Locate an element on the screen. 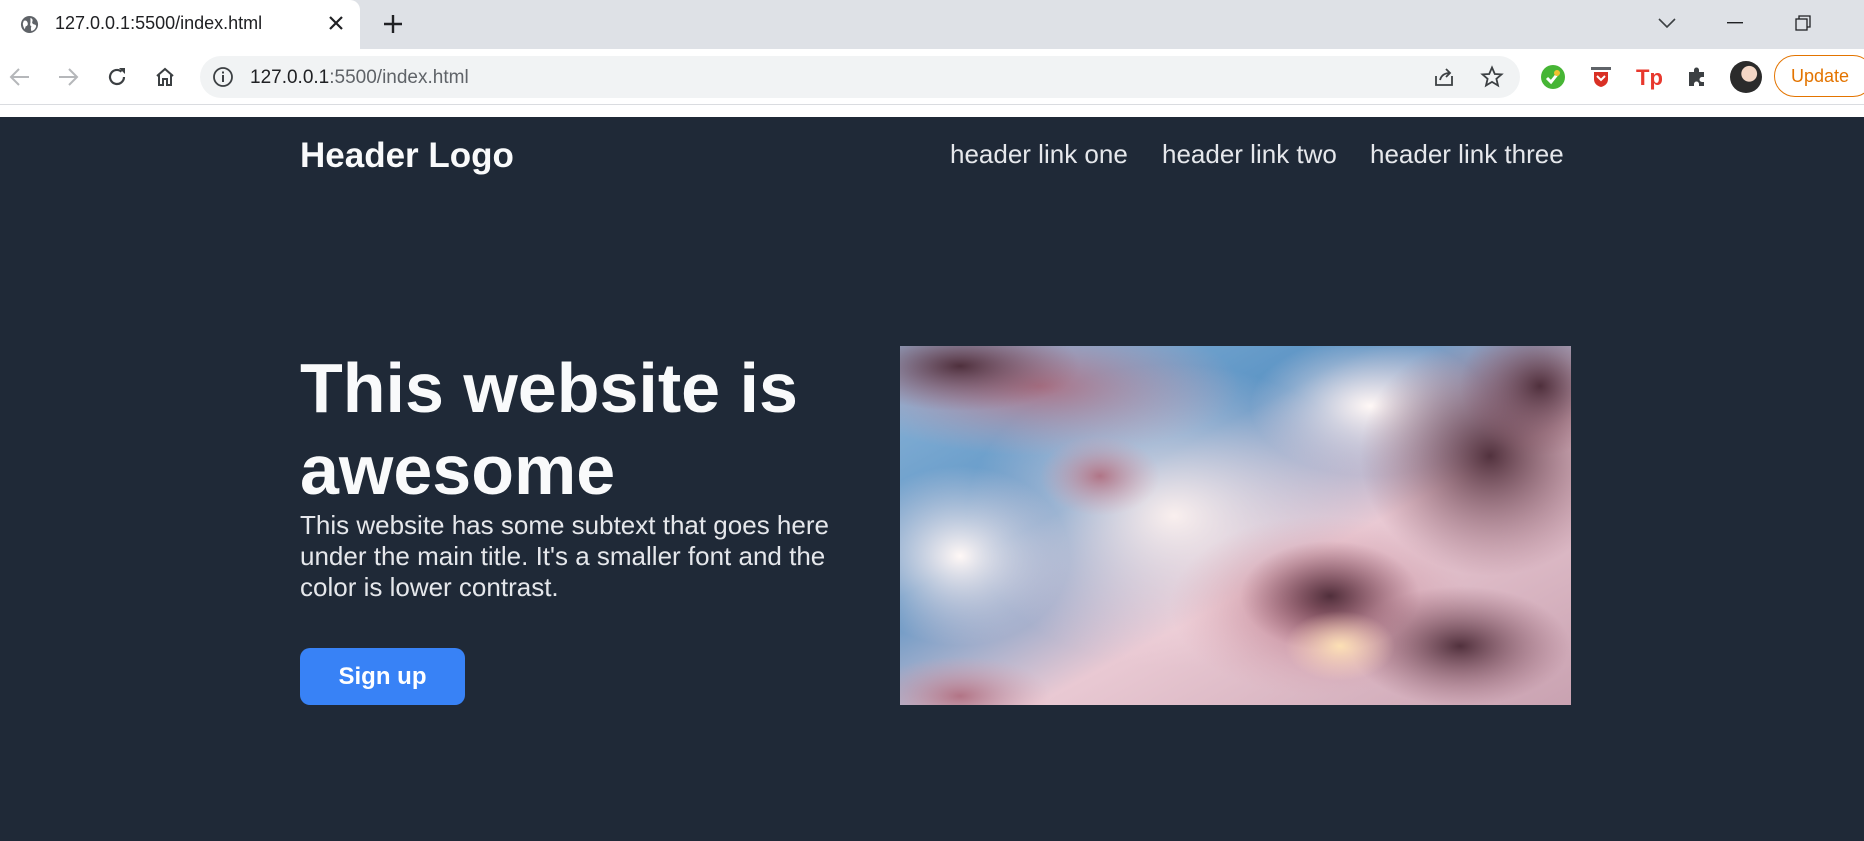 Image resolution: width=1864 pixels, height=841 pixels. hero-title-line-2: awesome is located at coordinates (458, 470).